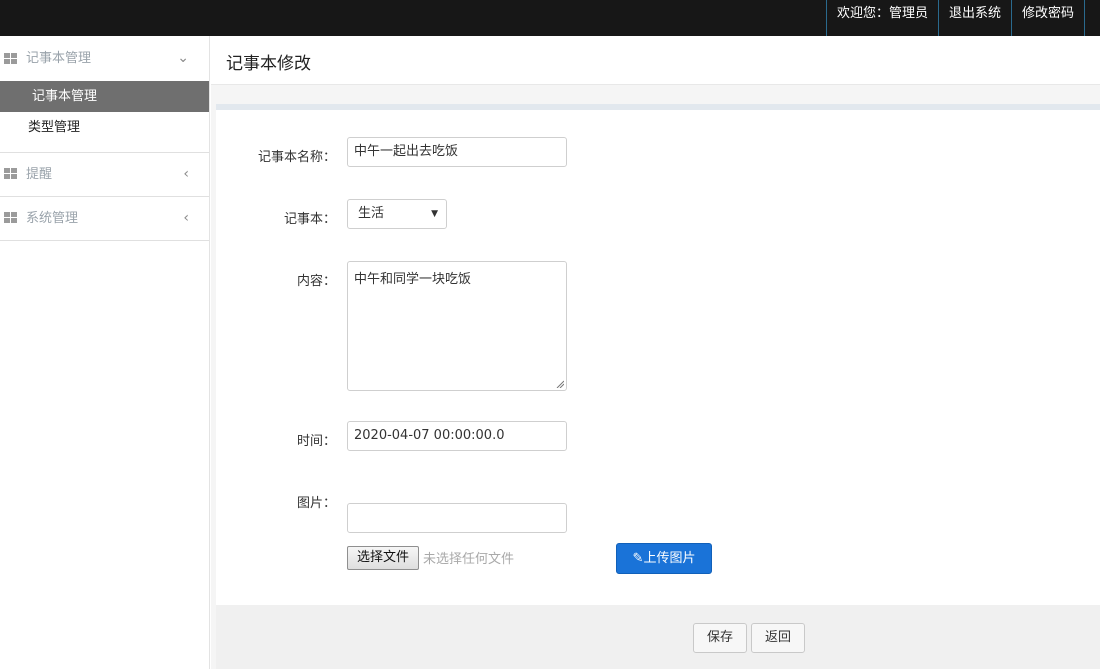  I want to click on pencil-icon: ✎, so click(638, 558).